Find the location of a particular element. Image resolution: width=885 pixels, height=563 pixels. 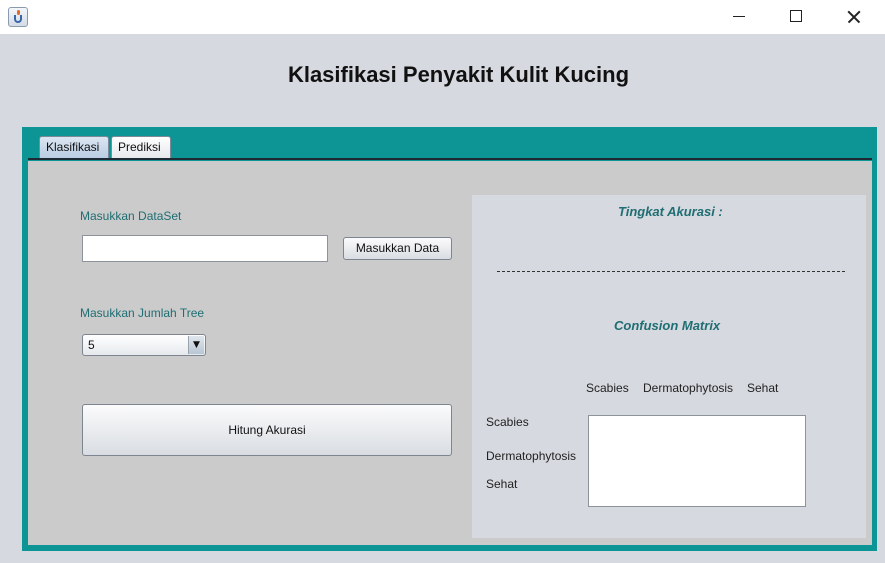

confusion-matrix-output is located at coordinates (697, 461).